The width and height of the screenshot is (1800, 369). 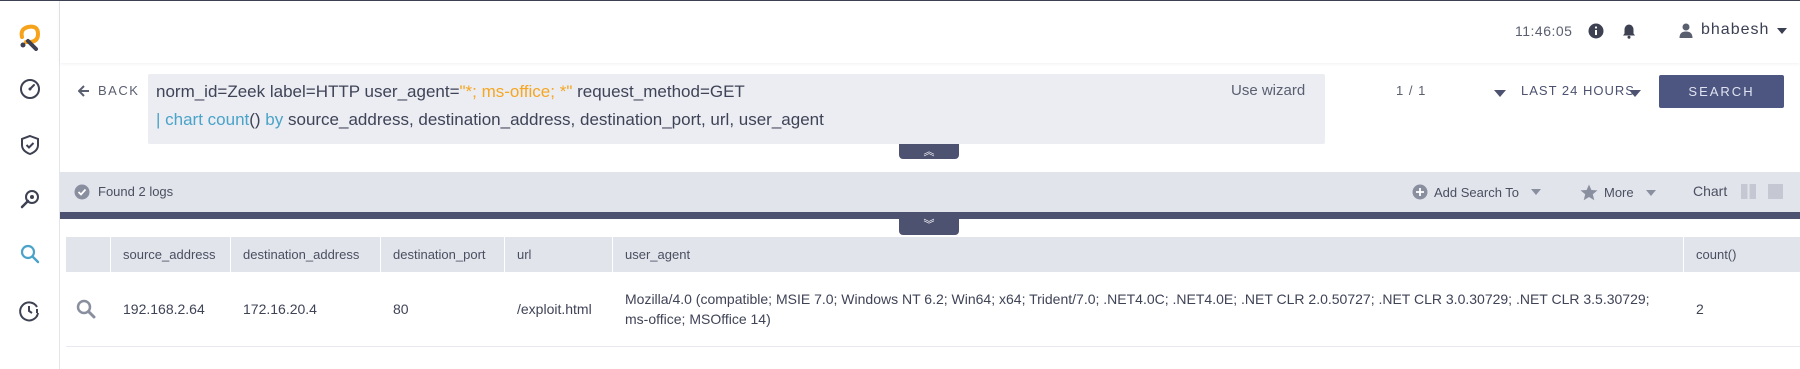 I want to click on query-pipe: |, so click(x=161, y=119).